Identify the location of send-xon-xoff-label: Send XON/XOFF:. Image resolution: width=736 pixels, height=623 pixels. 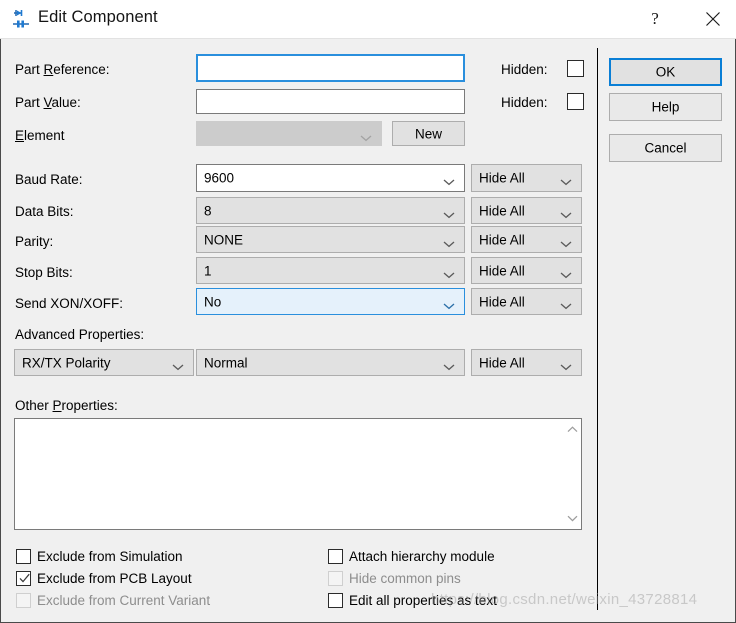
(69, 303).